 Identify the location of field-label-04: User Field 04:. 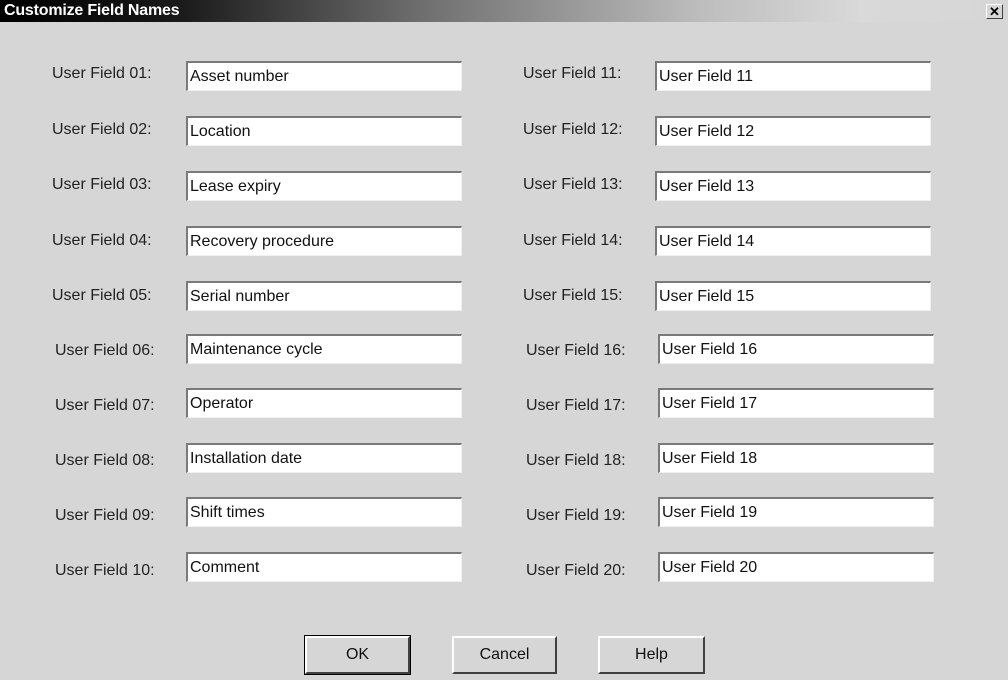
(102, 240).